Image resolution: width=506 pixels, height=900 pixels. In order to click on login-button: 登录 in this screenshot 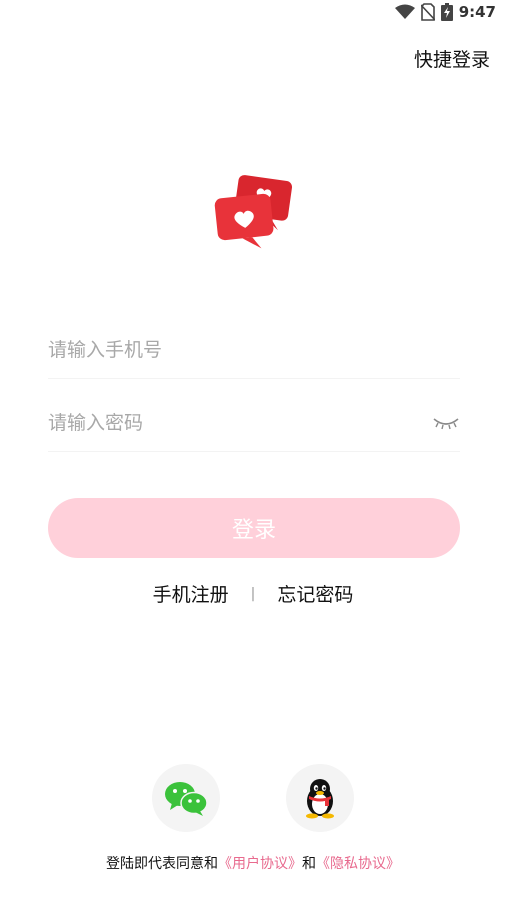, I will do `click(254, 528)`.